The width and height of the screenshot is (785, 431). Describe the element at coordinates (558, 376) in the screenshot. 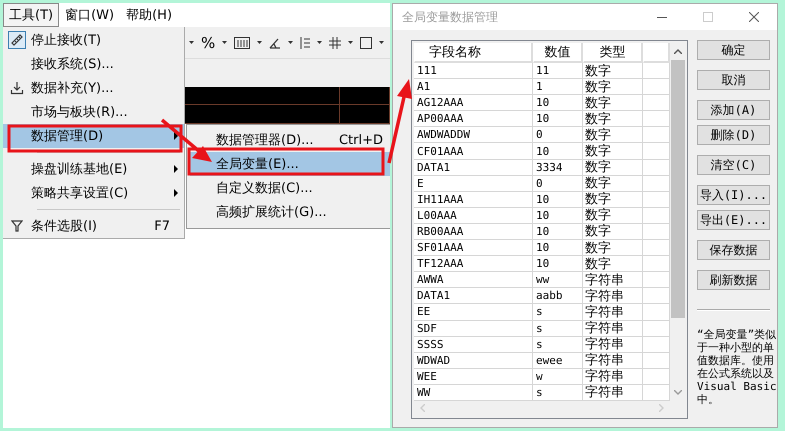

I see `table-cell: w` at that location.